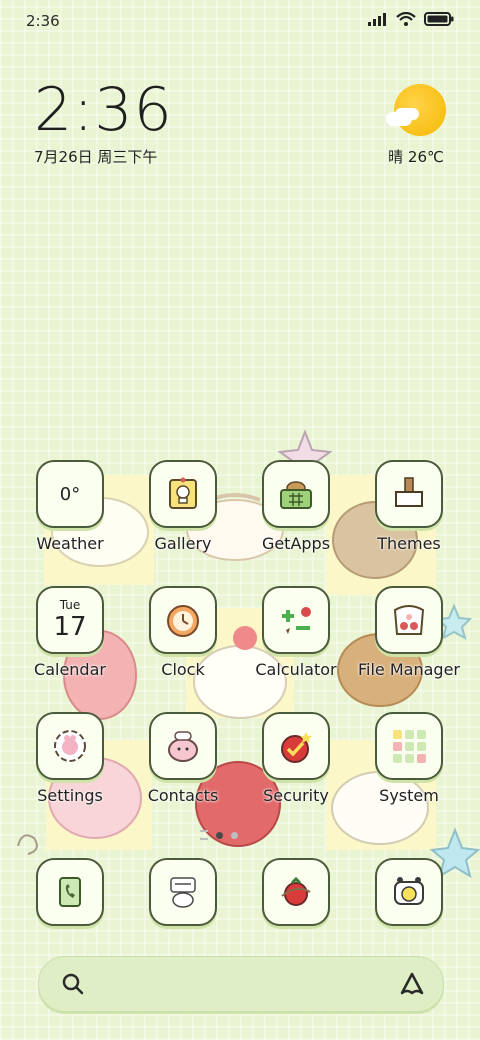 The height and width of the screenshot is (1040, 480). I want to click on weather-app-icon: 0°, so click(70, 494).